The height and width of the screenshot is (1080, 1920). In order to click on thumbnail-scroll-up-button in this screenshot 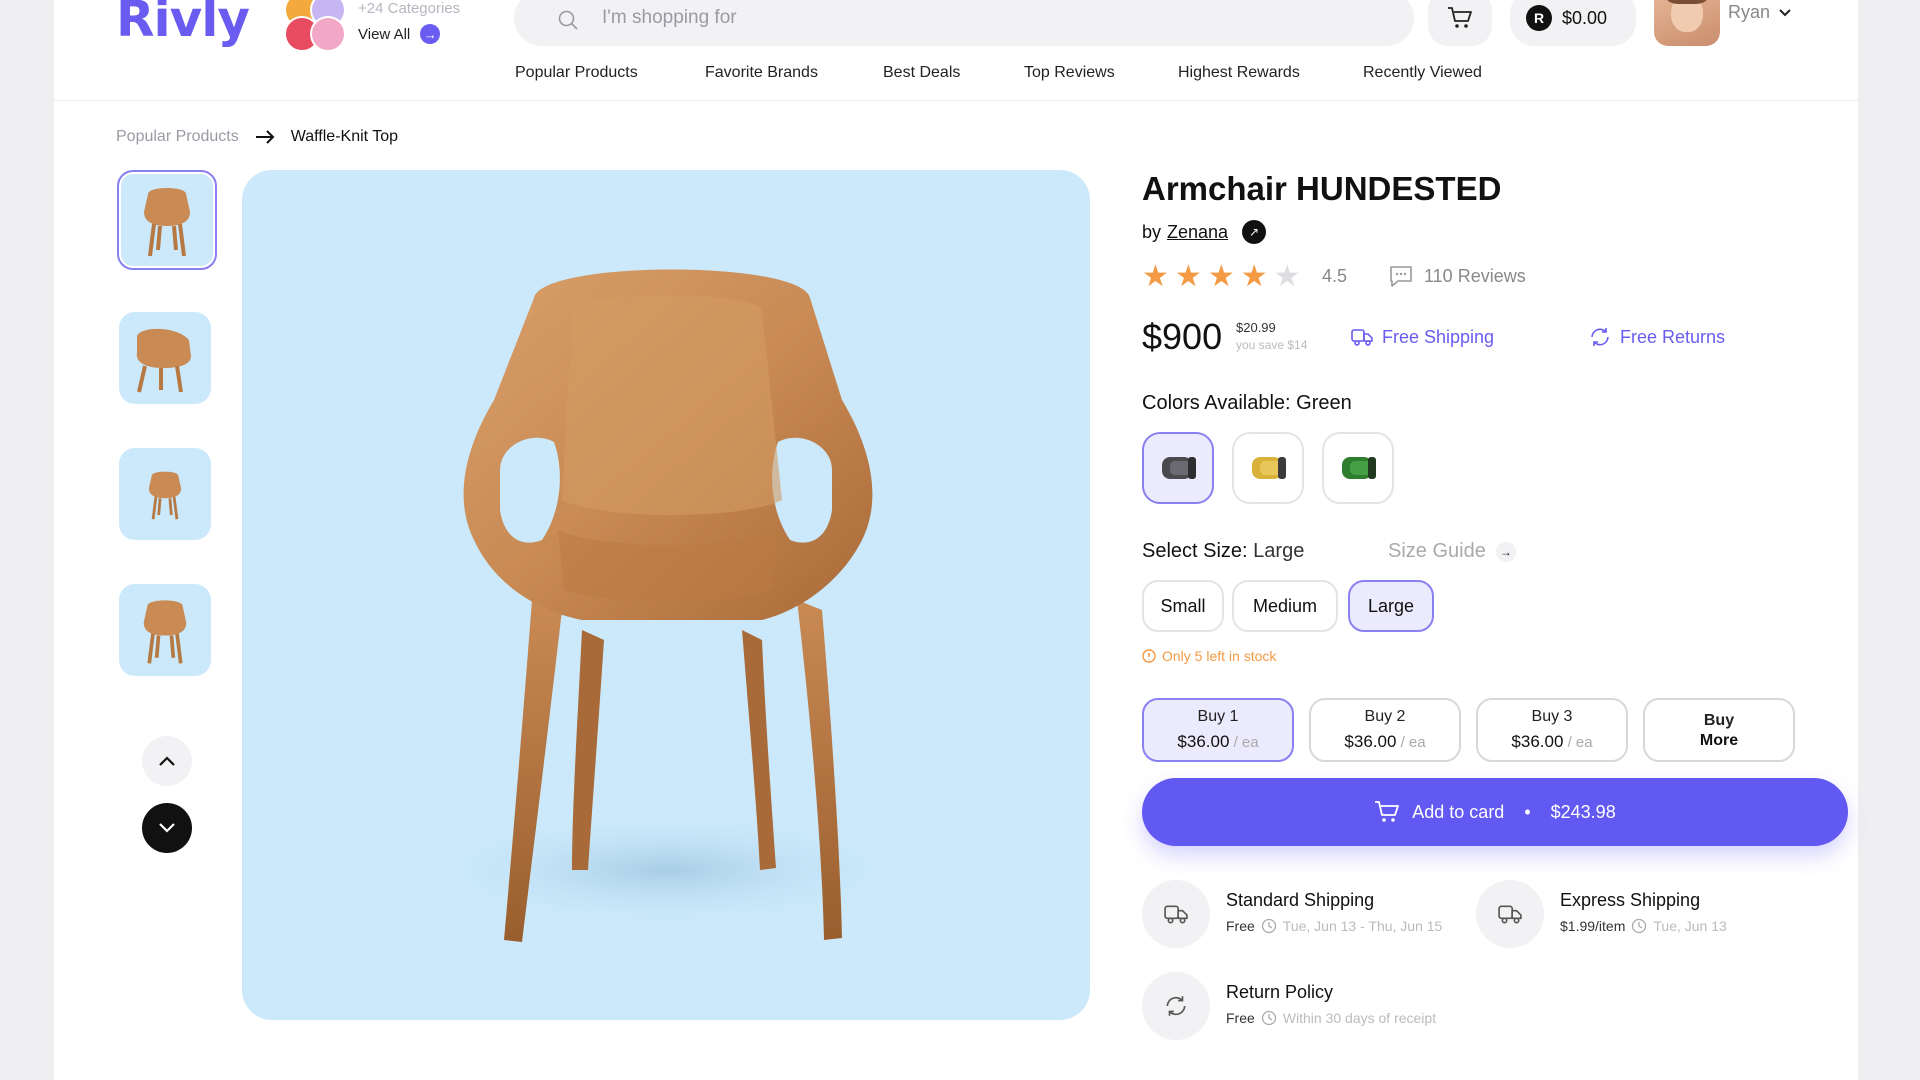, I will do `click(167, 761)`.